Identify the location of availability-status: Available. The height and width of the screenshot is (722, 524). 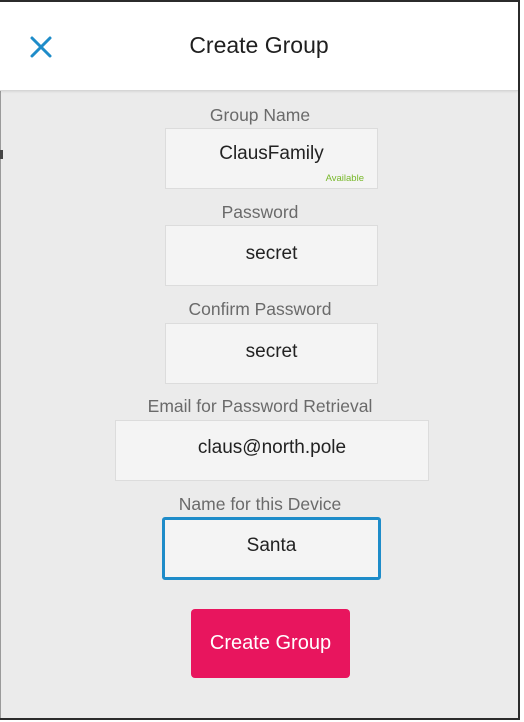
(344, 178).